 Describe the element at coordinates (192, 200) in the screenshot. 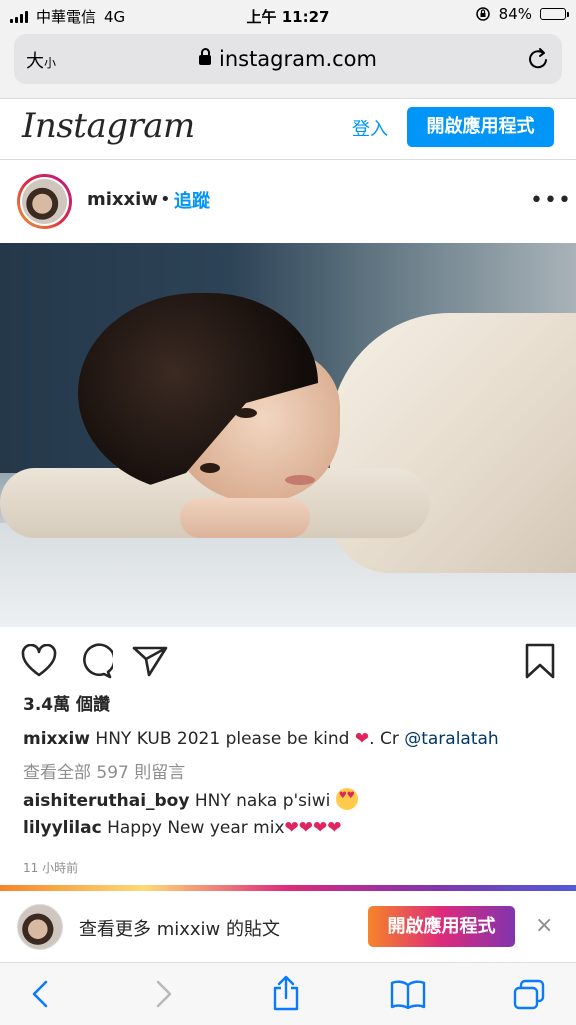

I see `follow-button: 追蹤` at that location.